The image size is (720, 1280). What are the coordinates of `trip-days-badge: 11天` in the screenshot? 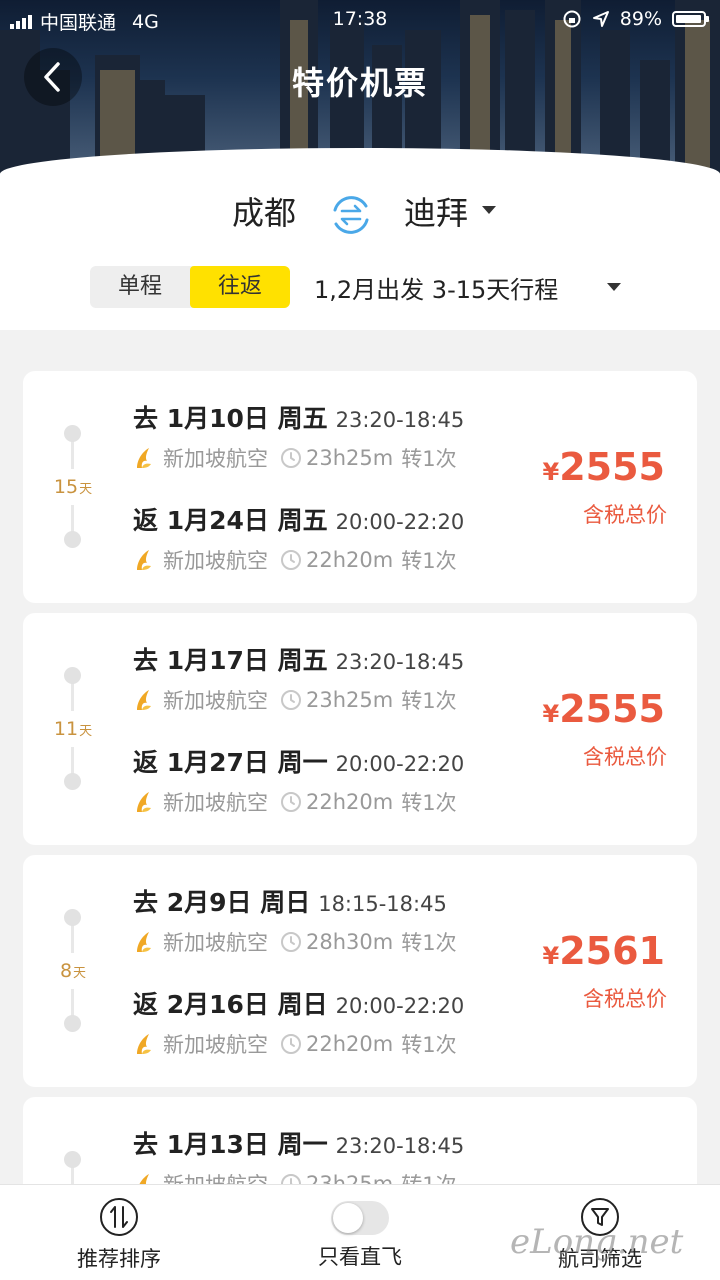 It's located at (73, 729).